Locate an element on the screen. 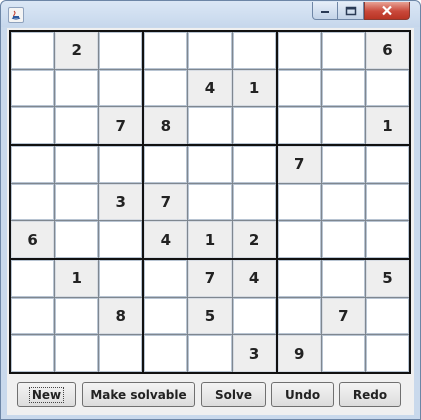 Image resolution: width=421 pixels, height=420 pixels. minimize-button is located at coordinates (325, 11).